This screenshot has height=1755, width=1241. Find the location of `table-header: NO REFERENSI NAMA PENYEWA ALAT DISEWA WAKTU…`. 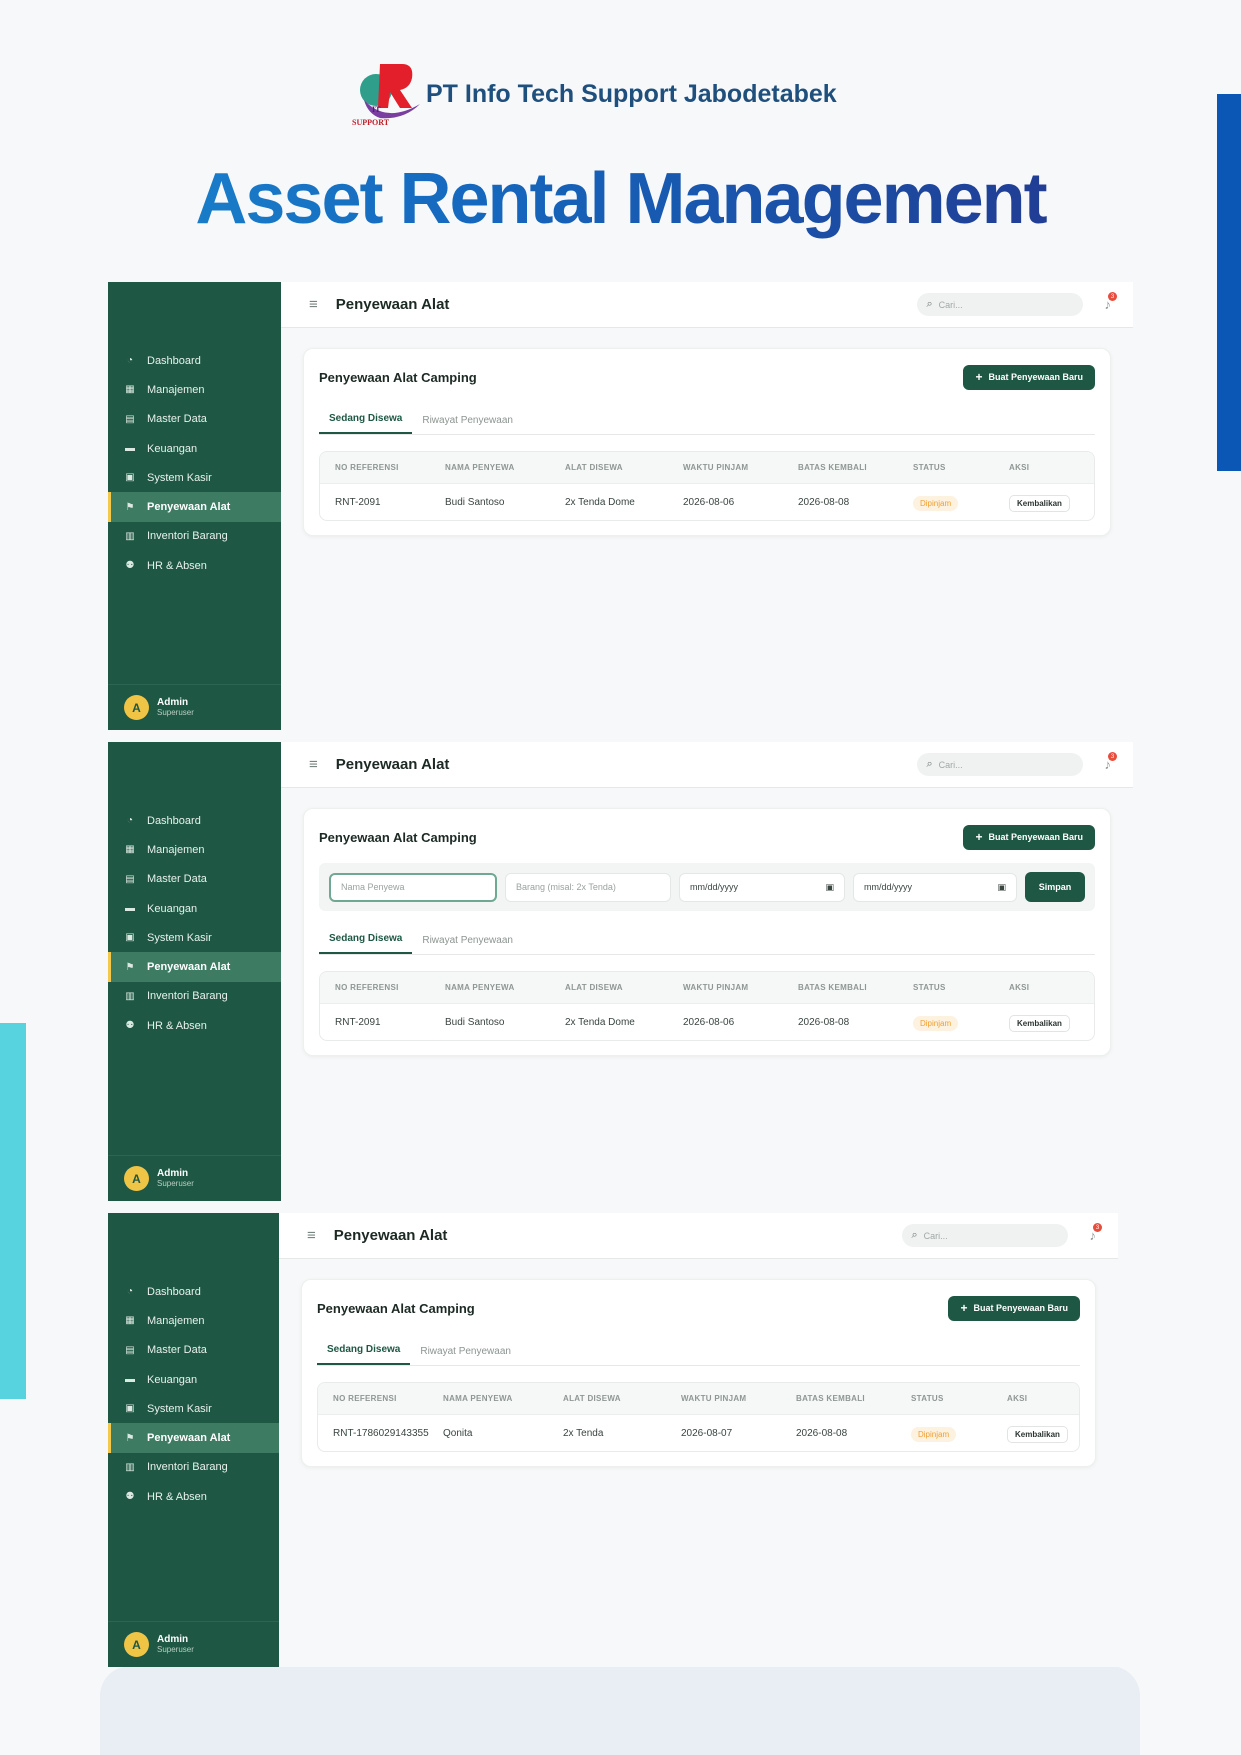

table-header: NO REFERENSI NAMA PENYEWA ALAT DISEWA WAKTU… is located at coordinates (698, 1399).